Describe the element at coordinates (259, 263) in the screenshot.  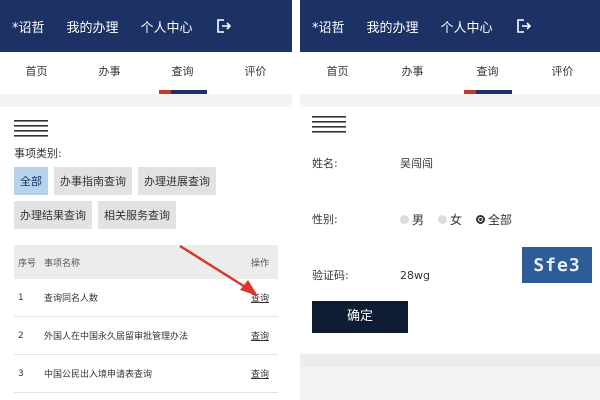
I see `header-action: 操作` at that location.